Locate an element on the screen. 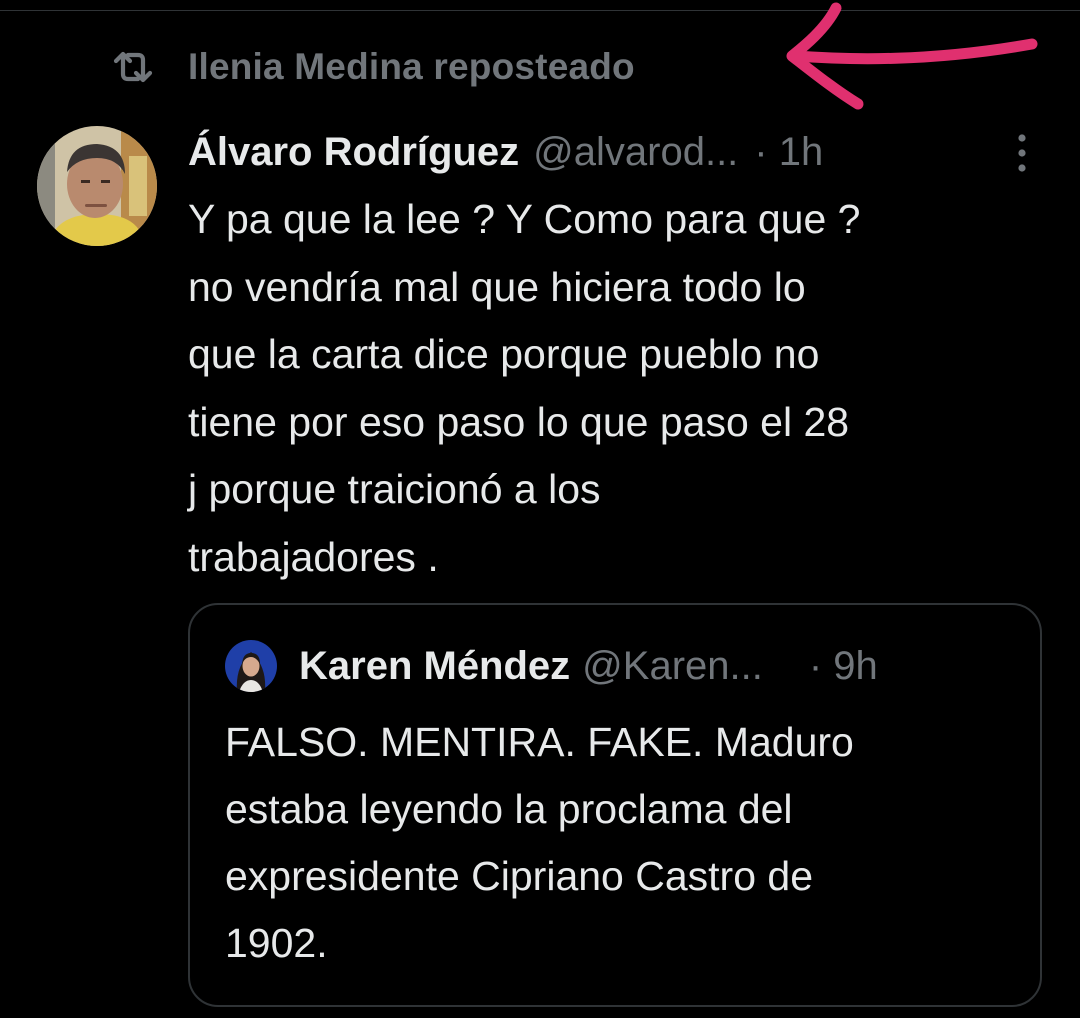  repost-indicator: Ilenia Medina reposteado is located at coordinates (372, 67).